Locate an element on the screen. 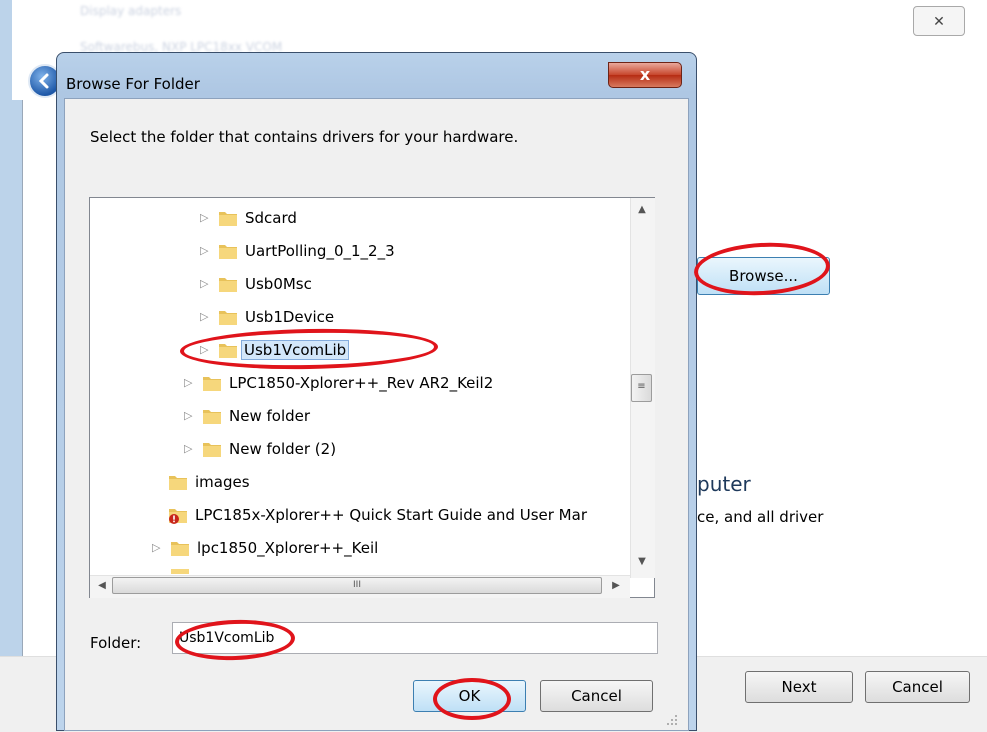 The width and height of the screenshot is (987, 732). folder-input is located at coordinates (415, 638).